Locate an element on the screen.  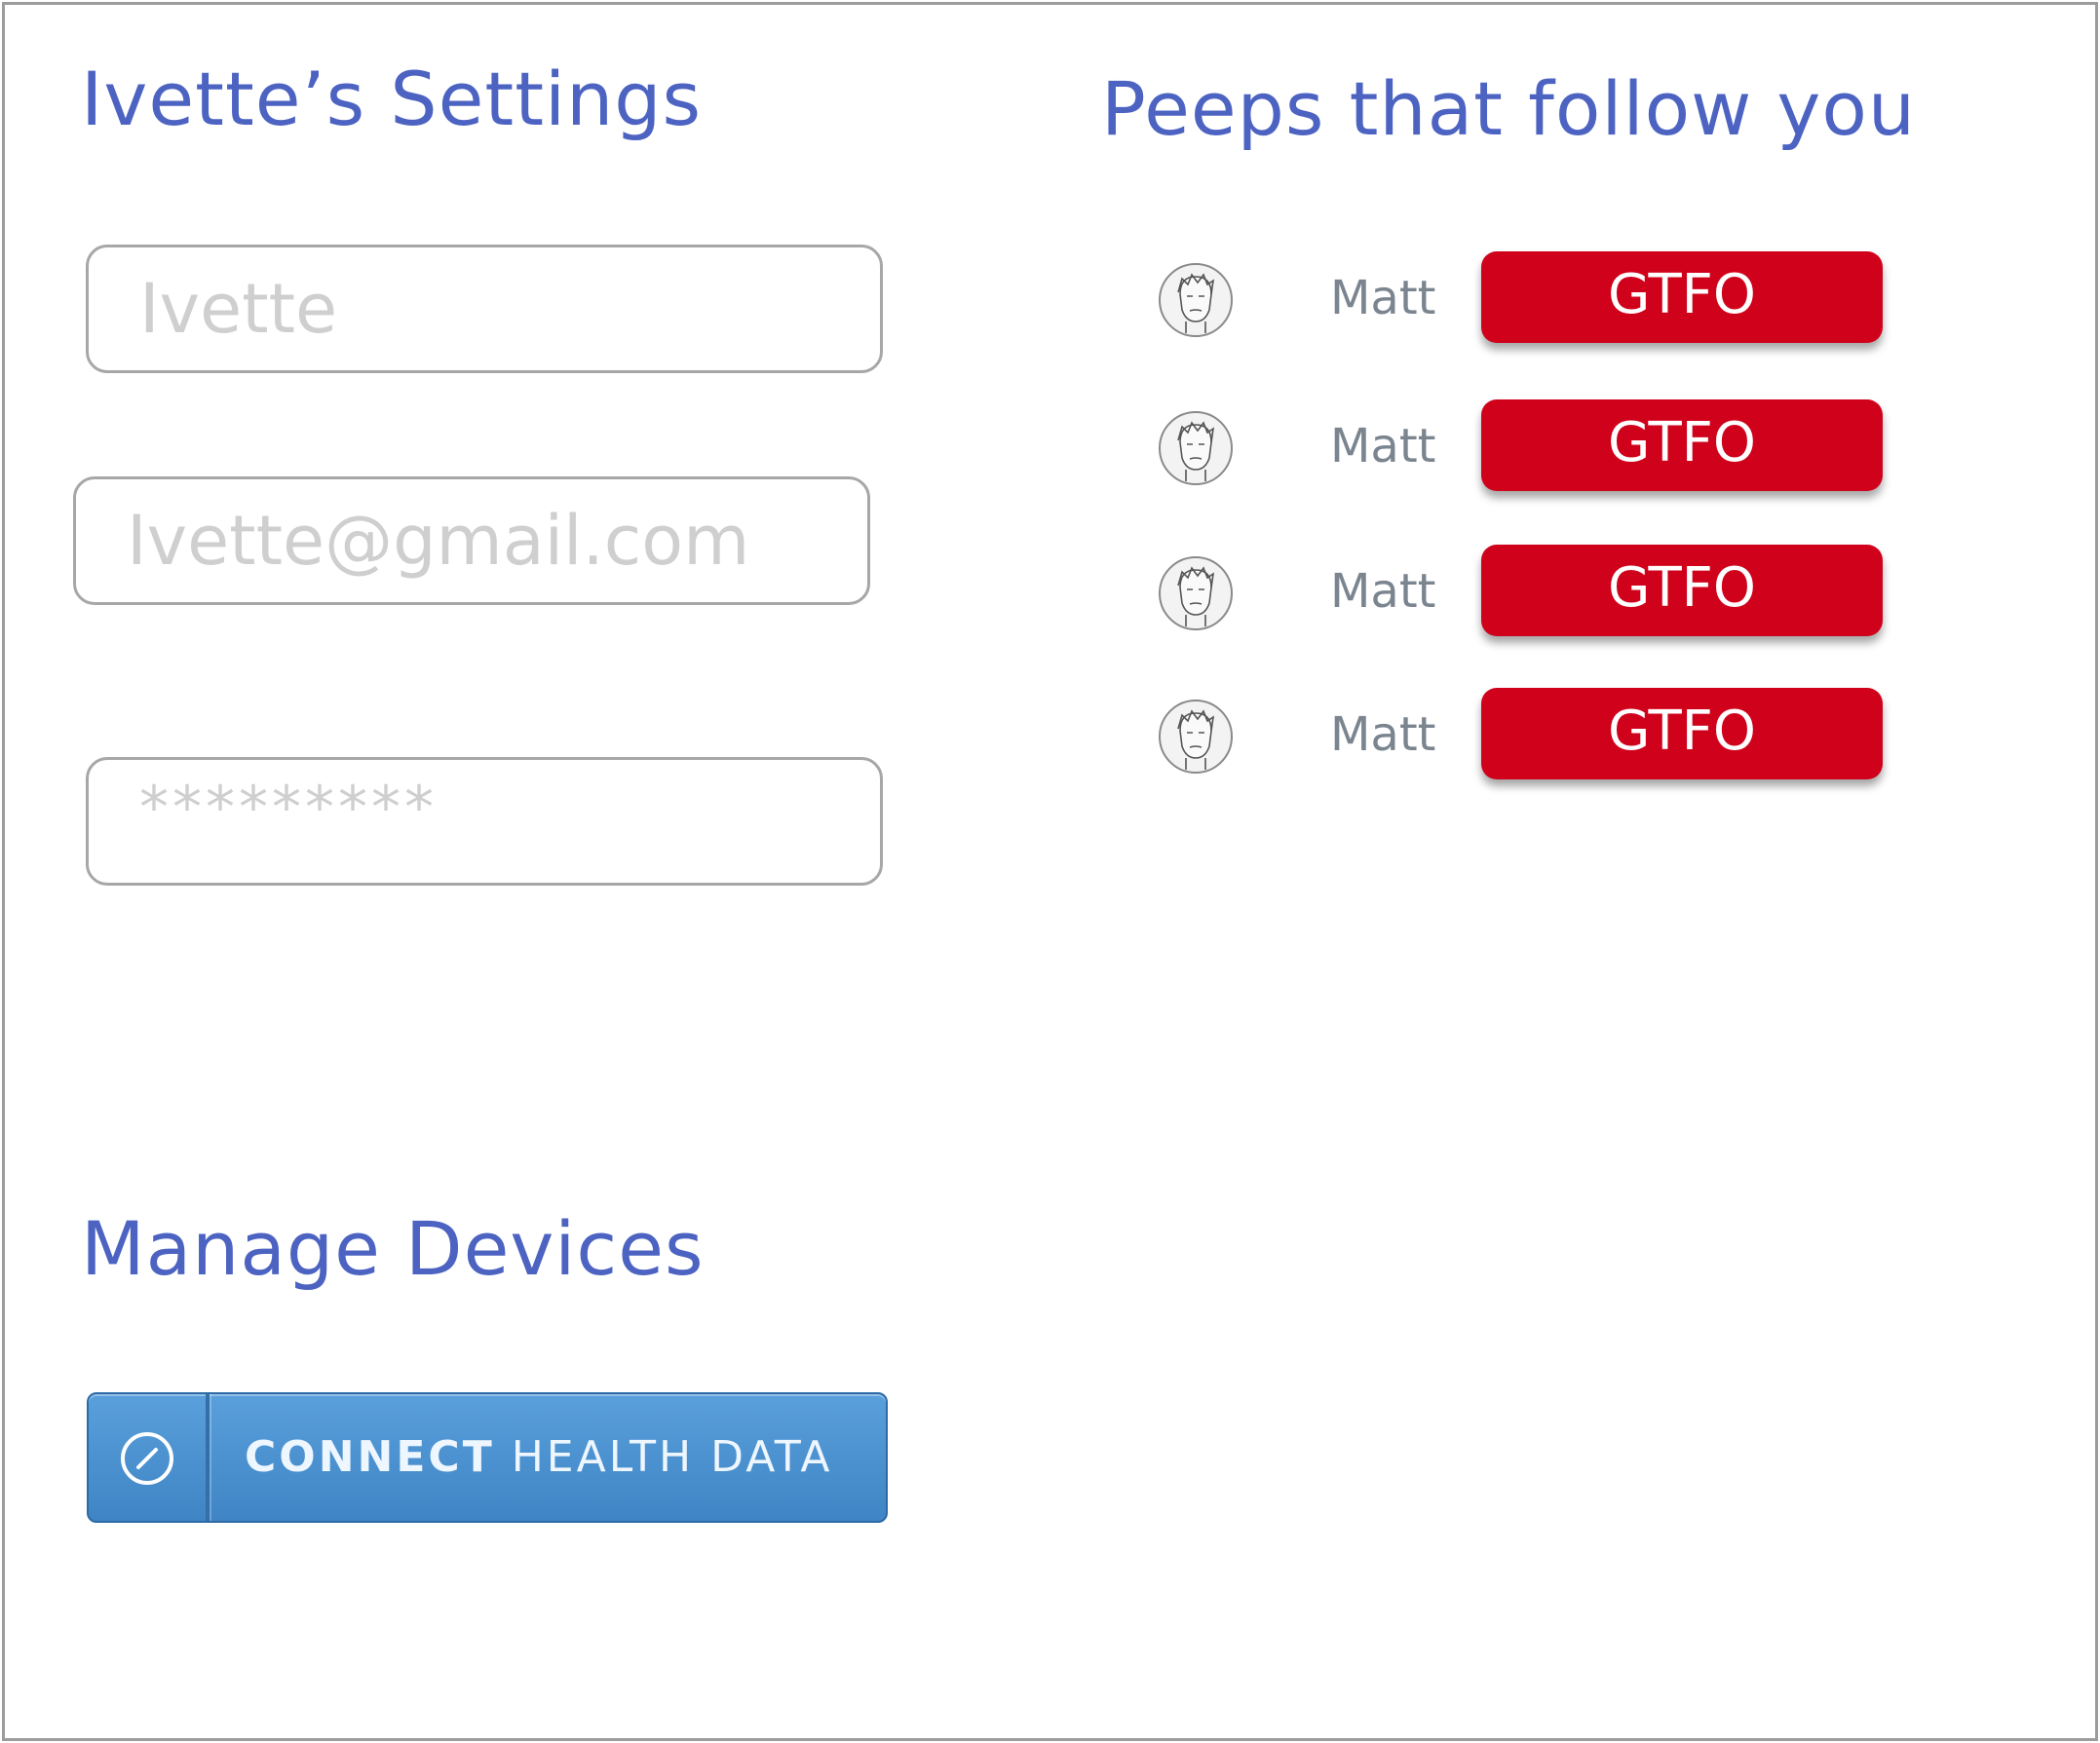
name-field is located at coordinates (484, 309).